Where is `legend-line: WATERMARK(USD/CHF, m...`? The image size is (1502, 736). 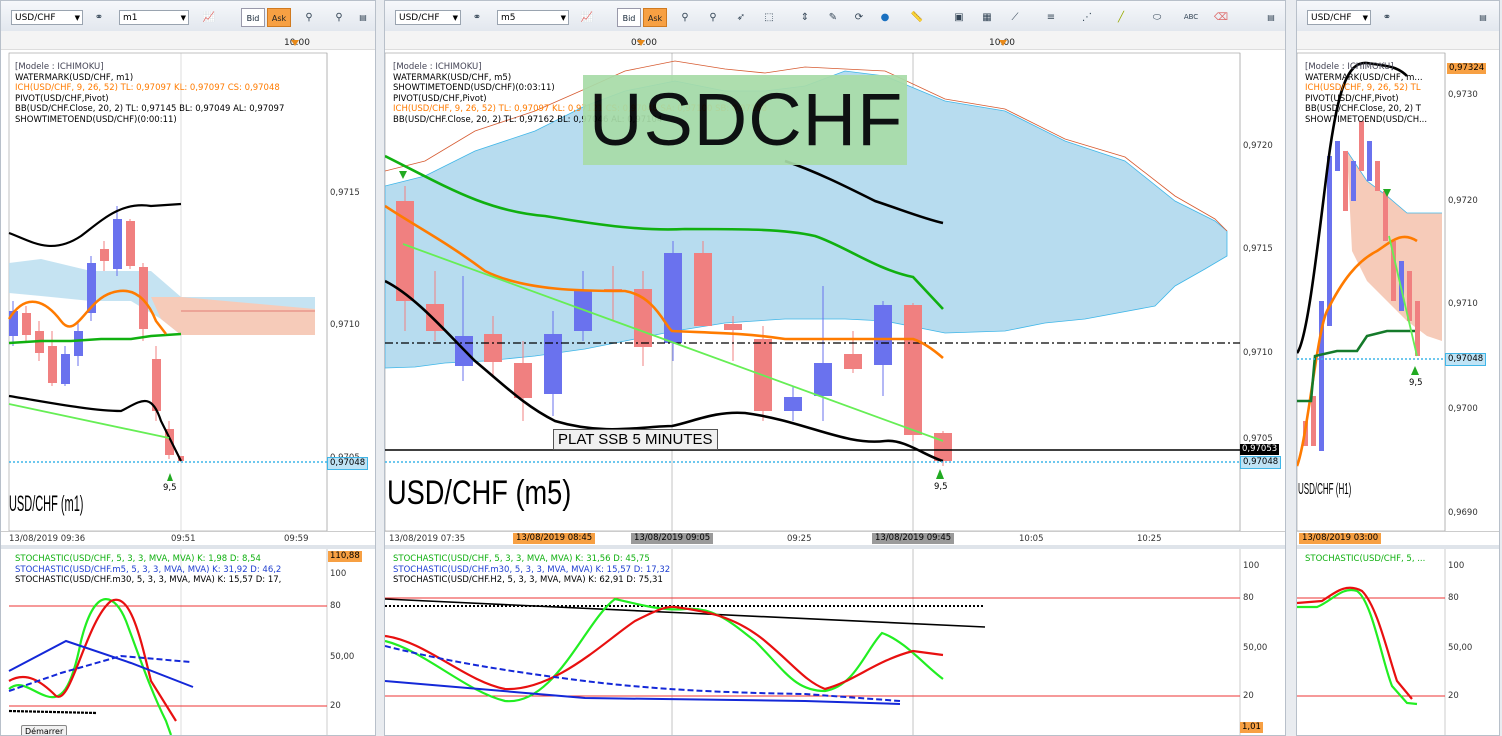
legend-line: WATERMARK(USD/CHF, m... is located at coordinates (1364, 77).